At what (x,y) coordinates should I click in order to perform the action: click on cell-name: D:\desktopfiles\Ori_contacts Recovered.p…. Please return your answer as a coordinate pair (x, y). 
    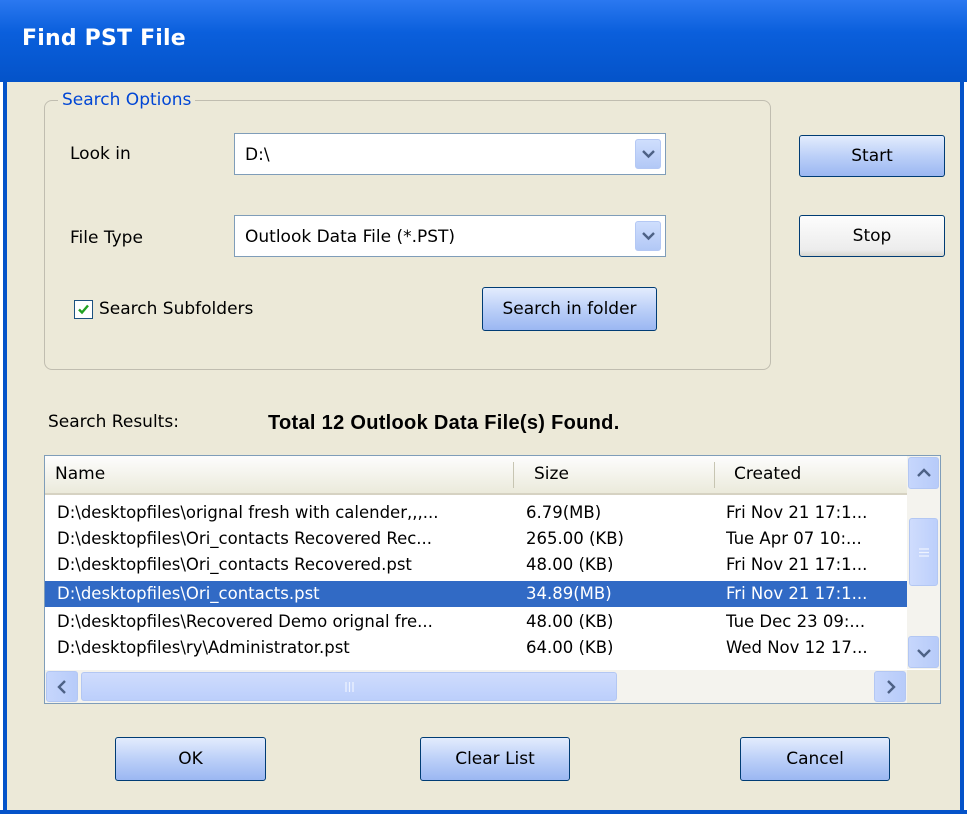
    Looking at the image, I should click on (234, 564).